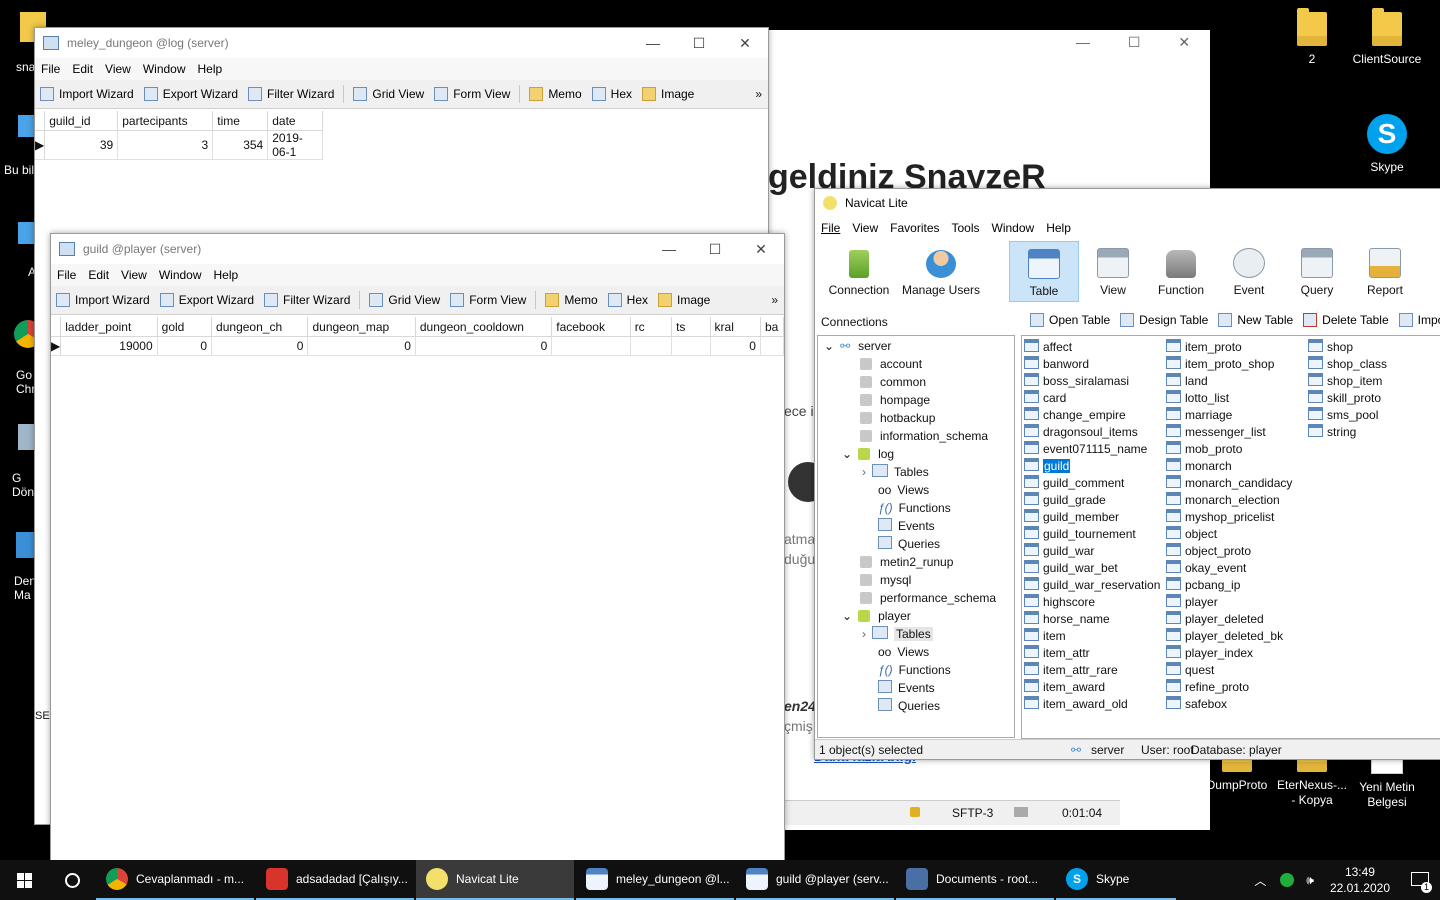  I want to click on image-button: Image, so click(668, 94).